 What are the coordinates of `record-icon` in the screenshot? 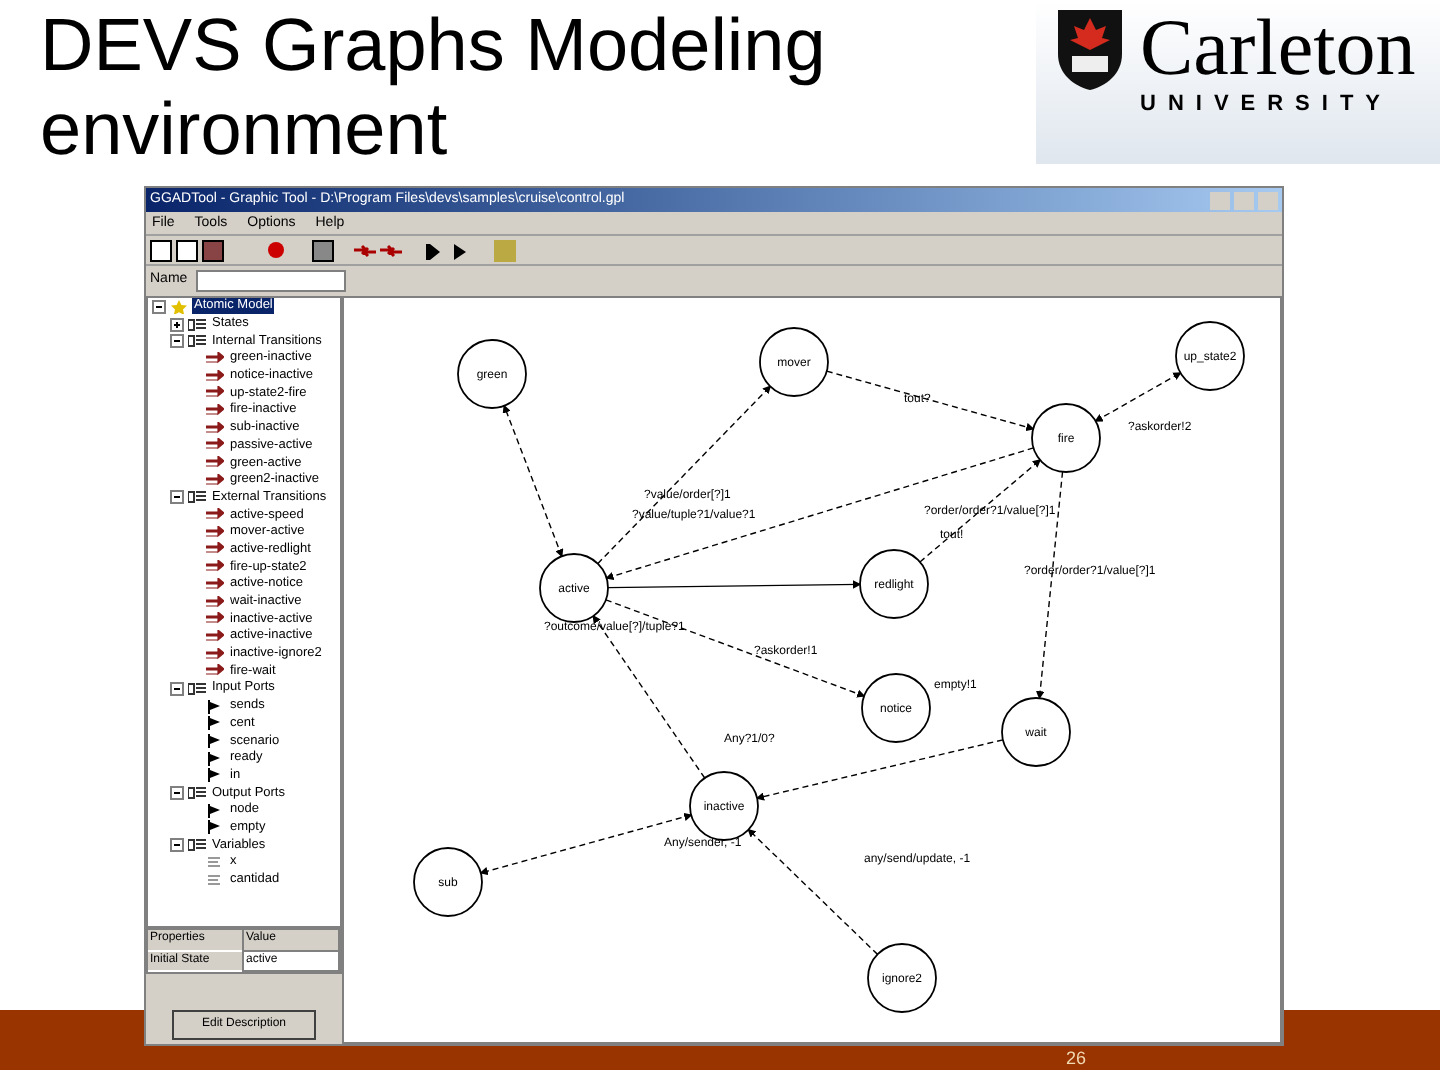 It's located at (276, 250).